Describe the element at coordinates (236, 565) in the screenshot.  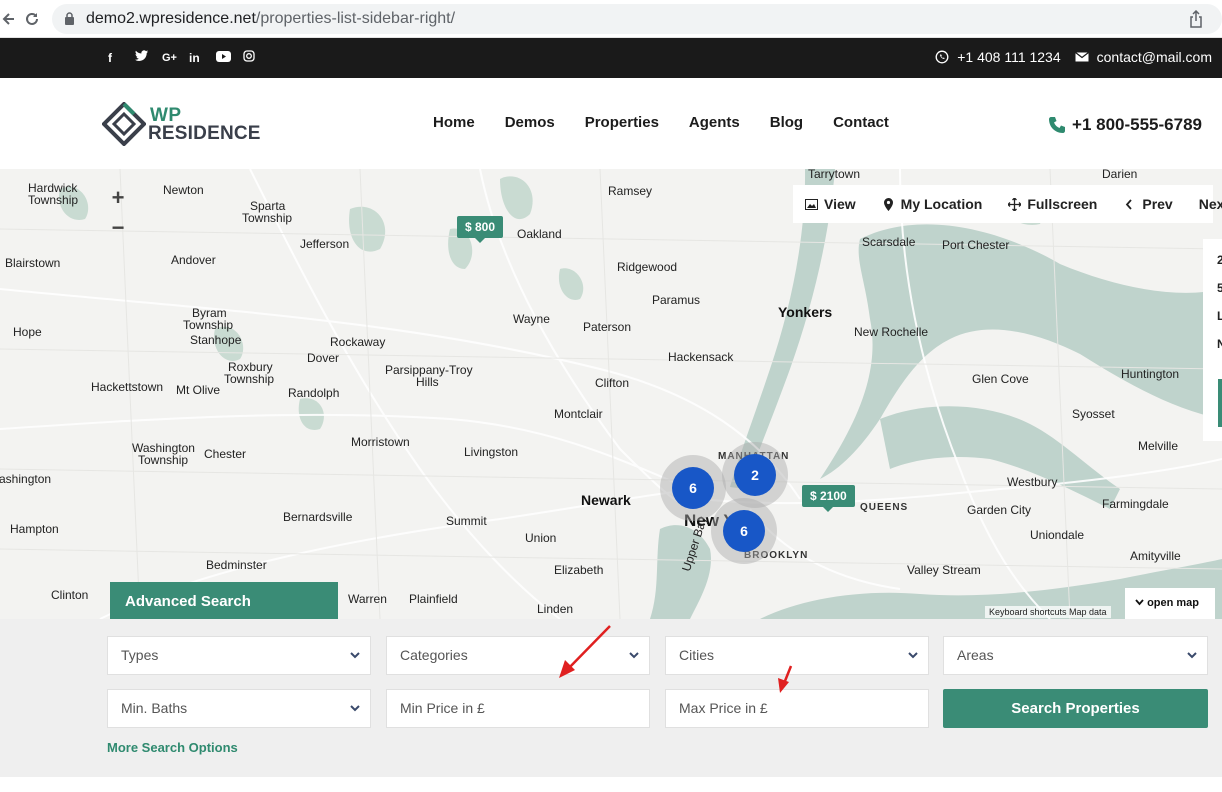
I see `place-label: Bedminster` at that location.